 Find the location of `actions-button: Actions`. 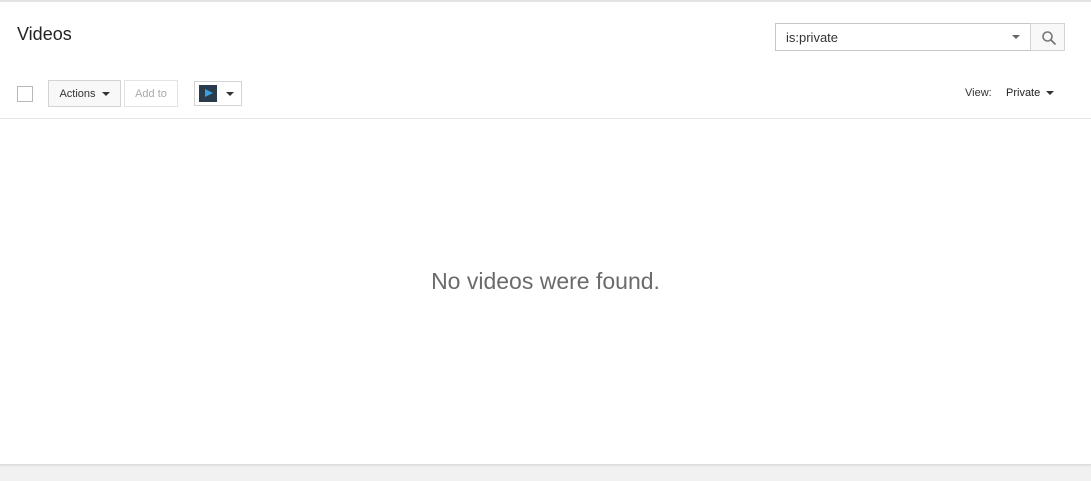

actions-button: Actions is located at coordinates (84, 93).